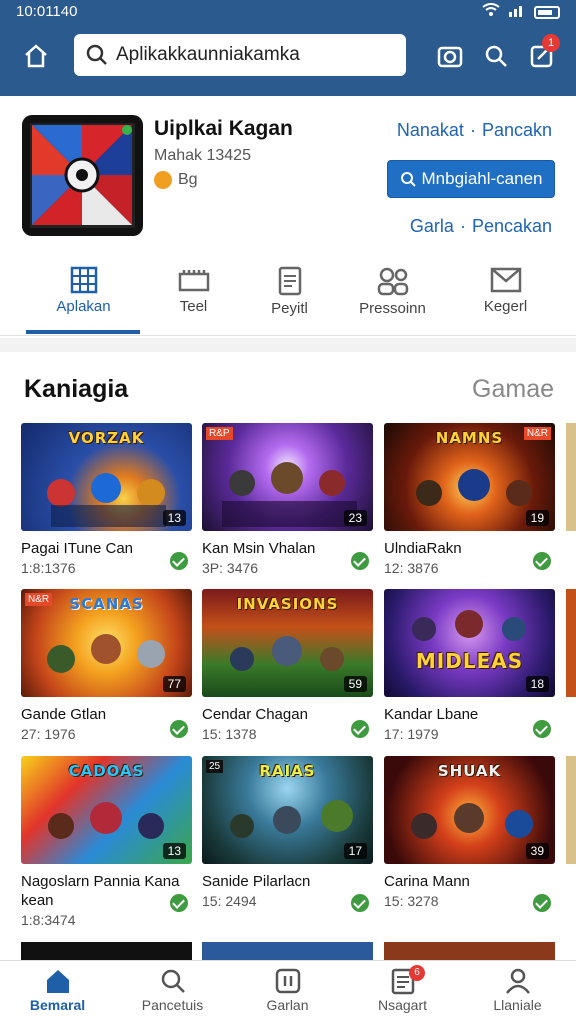  What do you see at coordinates (229, 734) in the screenshot?
I see `game-meta: 15: 1378` at bounding box center [229, 734].